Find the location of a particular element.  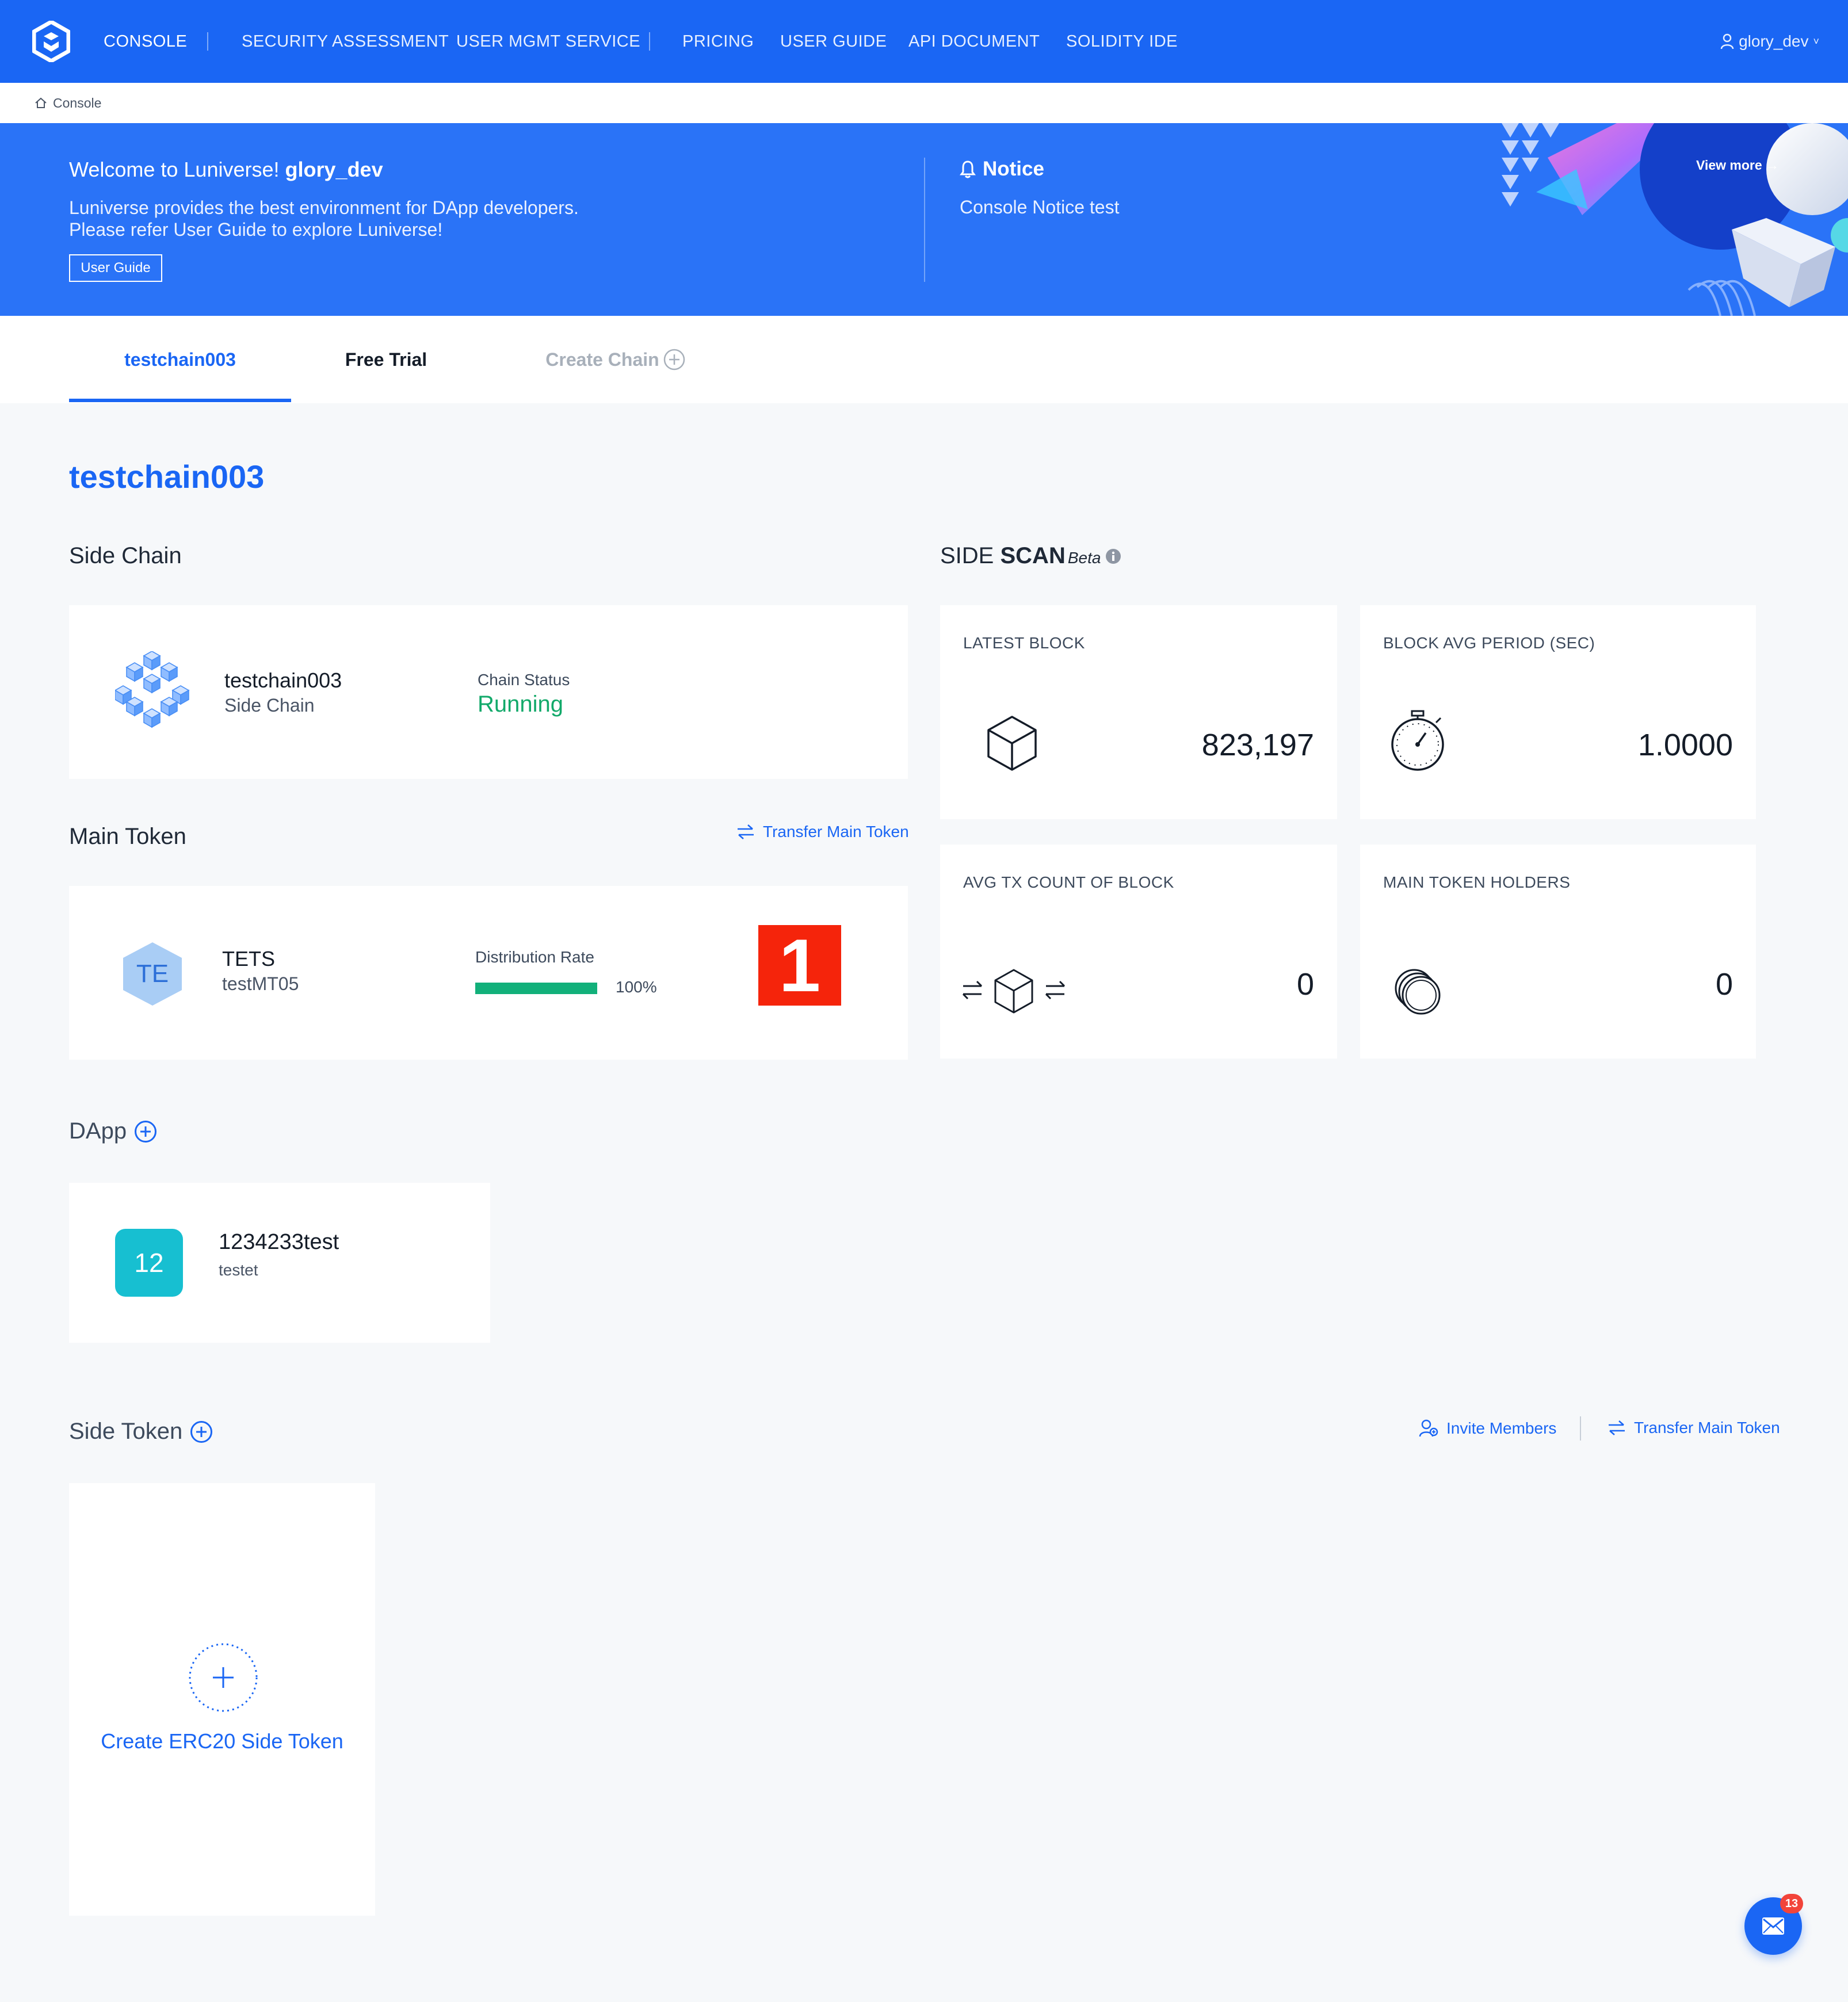

tab-create-chain: Create Chain is located at coordinates (615, 359).